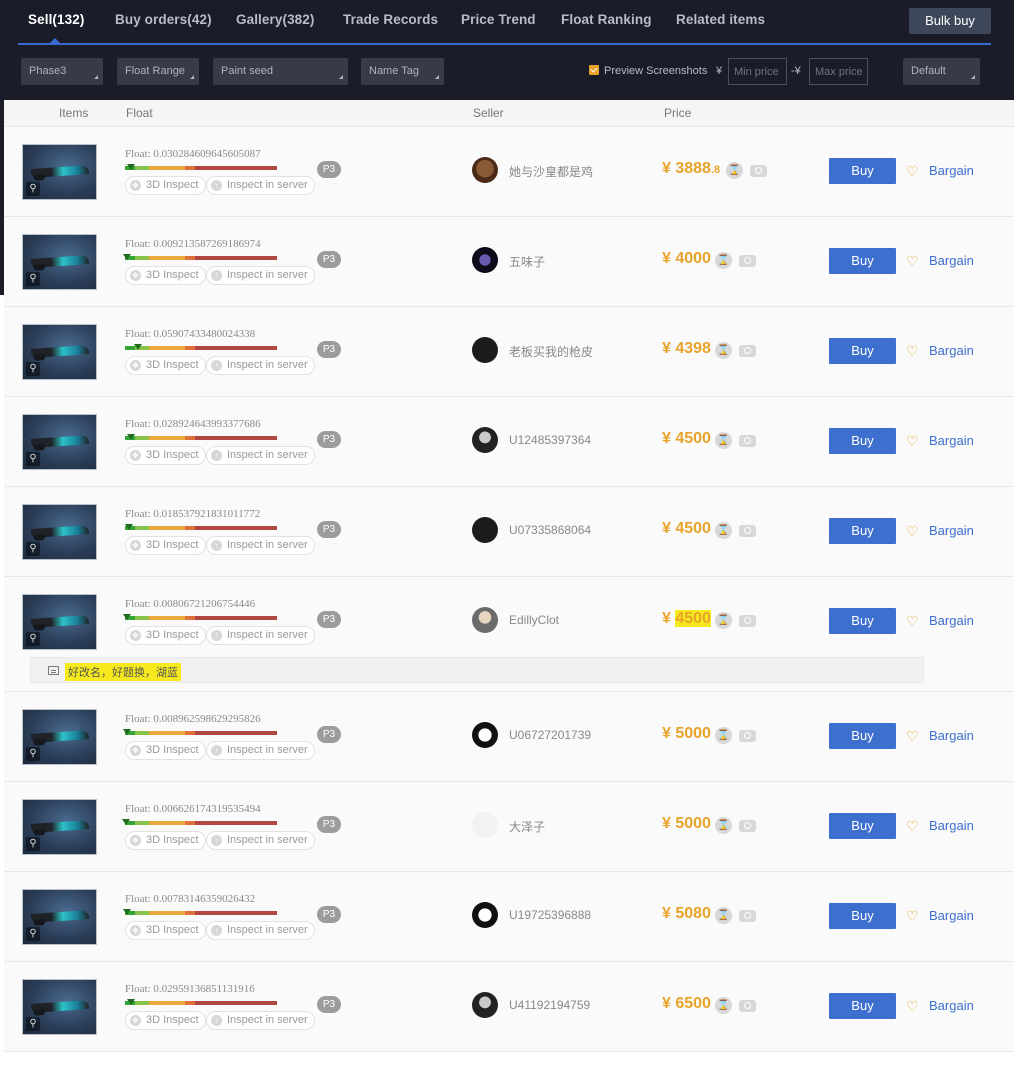  What do you see at coordinates (551, 171) in the screenshot?
I see `seller-name: 她与沙皇都是鸡` at bounding box center [551, 171].